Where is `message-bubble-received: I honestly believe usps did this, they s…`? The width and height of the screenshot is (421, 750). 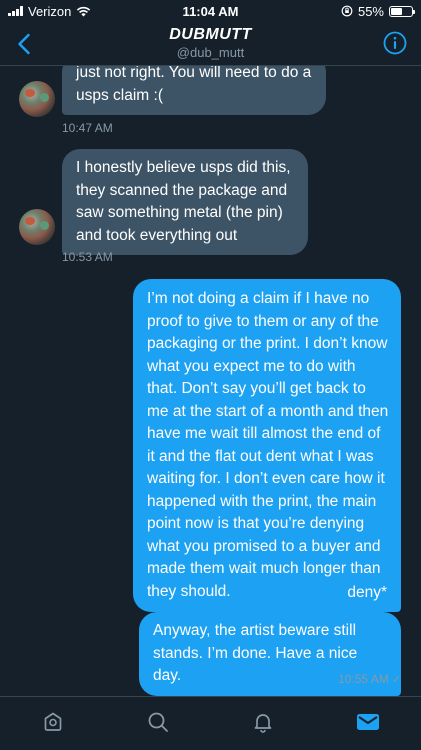
message-bubble-received: I honestly believe usps did this, they s… is located at coordinates (185, 202).